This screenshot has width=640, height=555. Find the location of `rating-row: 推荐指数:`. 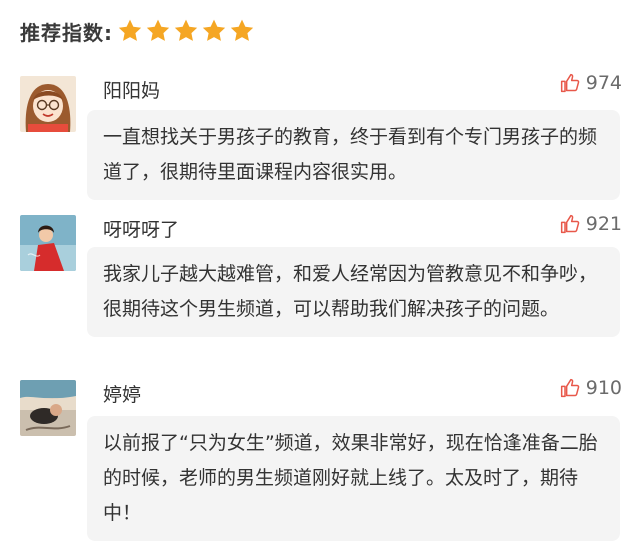

rating-row: 推荐指数: is located at coordinates (138, 31).